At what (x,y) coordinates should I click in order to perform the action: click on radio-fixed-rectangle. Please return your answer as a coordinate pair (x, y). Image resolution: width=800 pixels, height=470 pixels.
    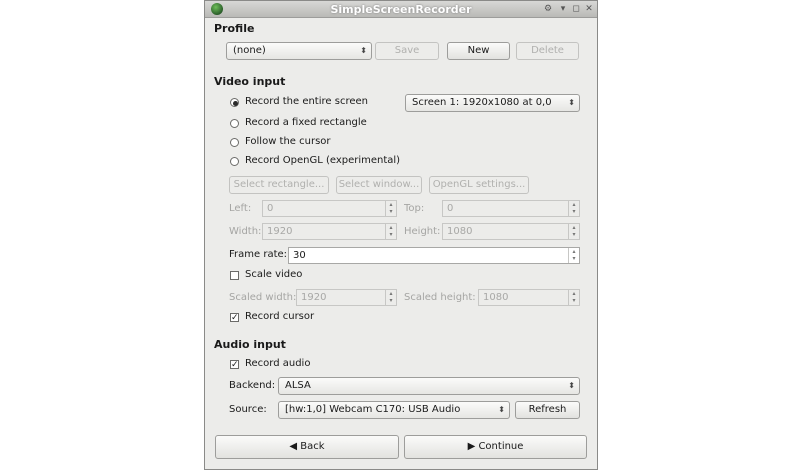
    Looking at the image, I should click on (234, 123).